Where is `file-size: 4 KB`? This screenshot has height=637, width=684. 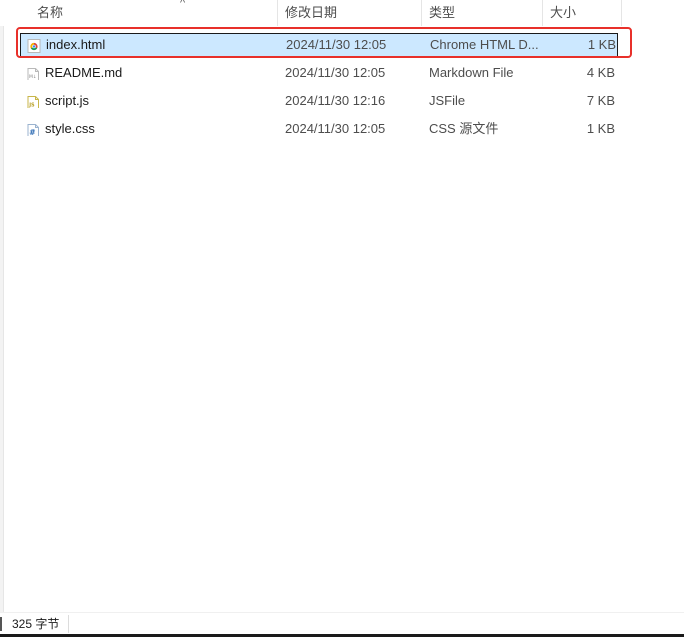 file-size: 4 KB is located at coordinates (600, 72).